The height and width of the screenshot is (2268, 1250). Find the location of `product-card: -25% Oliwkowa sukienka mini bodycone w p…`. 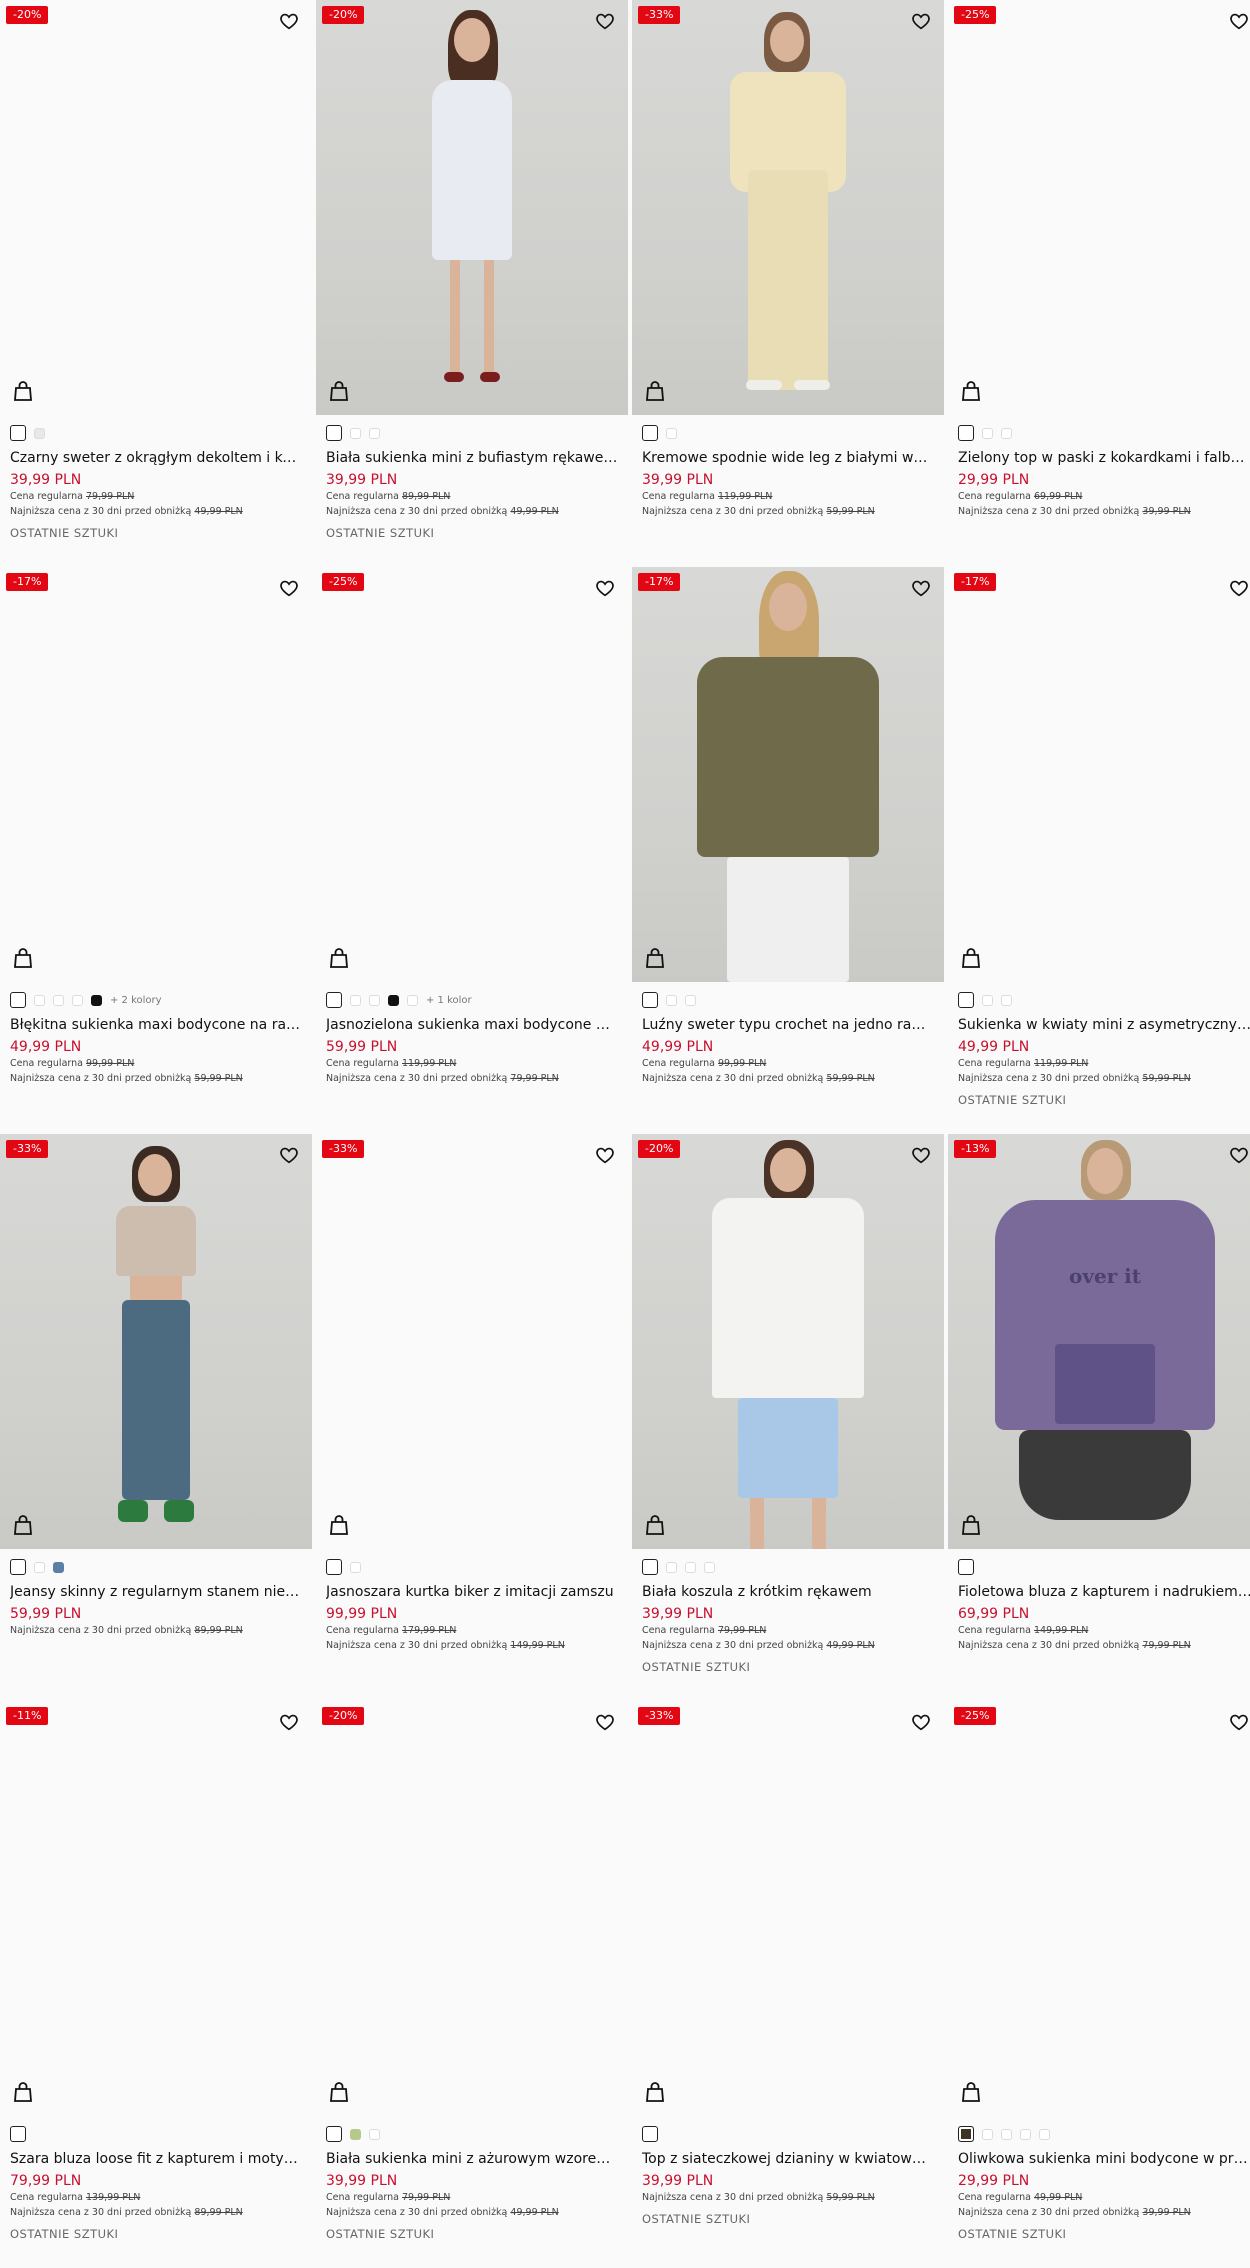

product-card: -25% Oliwkowa sukienka mini bodycone w p… is located at coordinates (1099, 1984).